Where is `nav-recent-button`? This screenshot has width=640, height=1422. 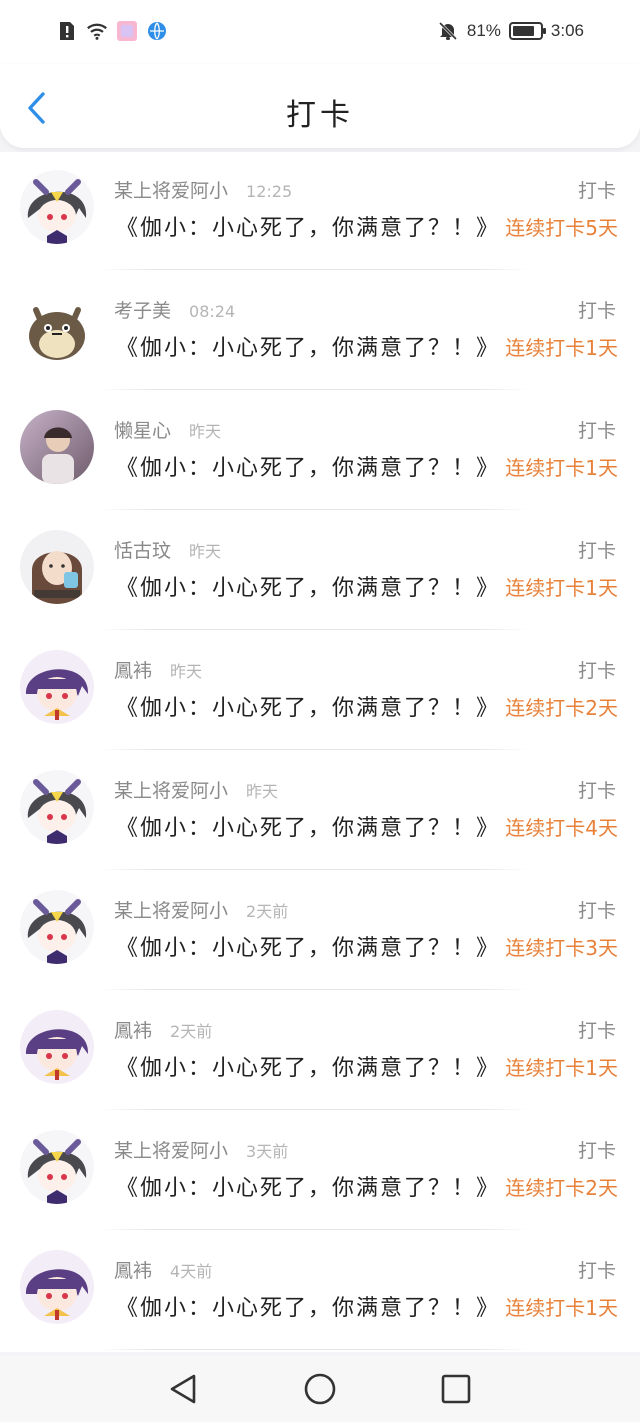
nav-recent-button is located at coordinates (456, 1389).